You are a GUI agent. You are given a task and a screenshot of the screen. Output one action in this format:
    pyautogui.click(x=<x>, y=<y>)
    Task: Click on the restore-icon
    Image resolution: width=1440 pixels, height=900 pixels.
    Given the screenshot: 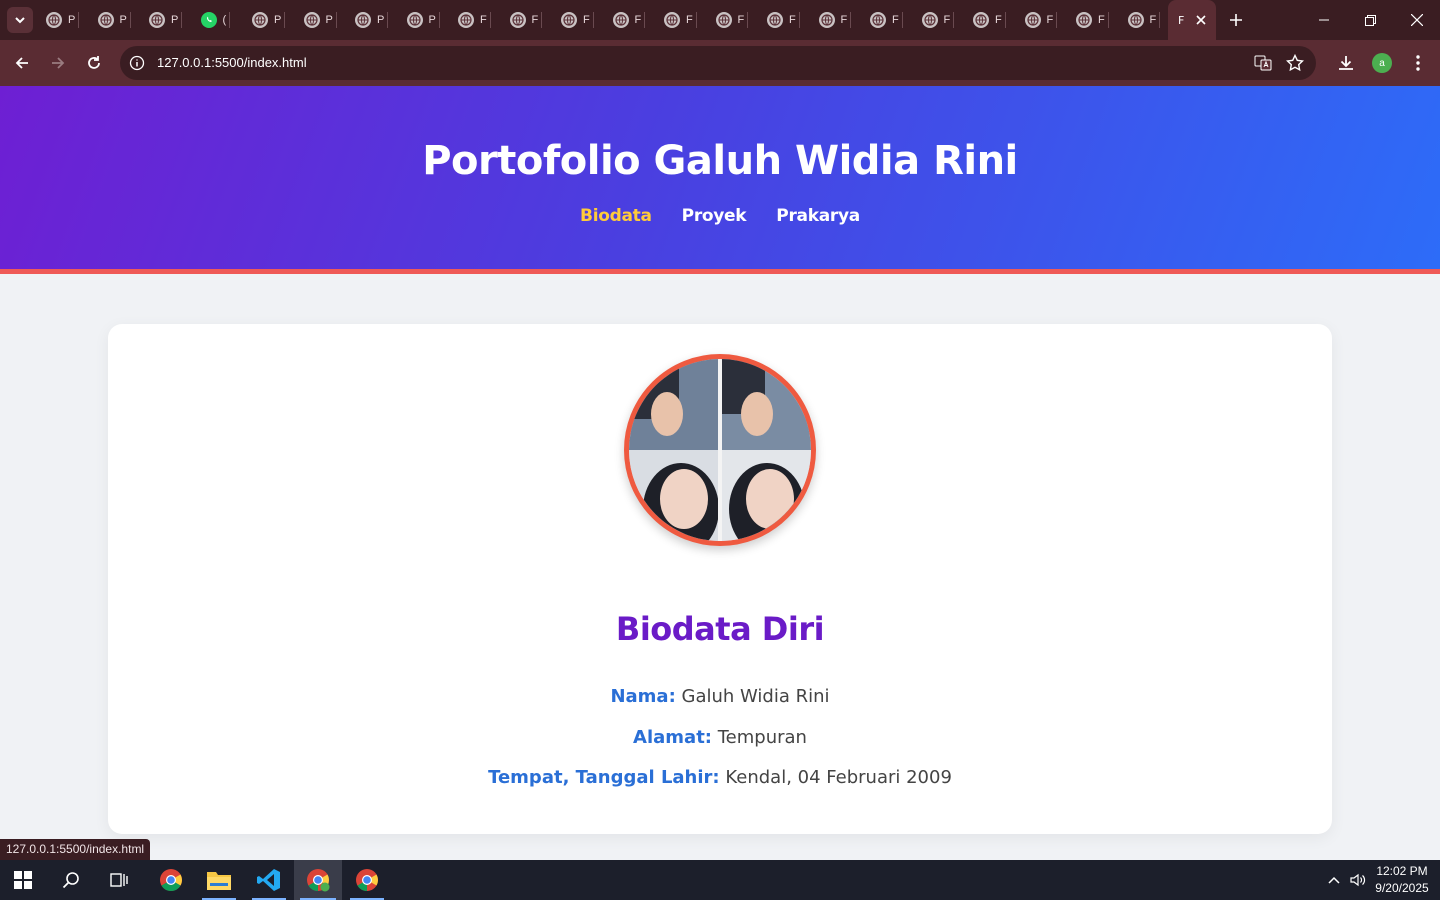 What is the action you would take?
    pyautogui.click(x=1370, y=20)
    